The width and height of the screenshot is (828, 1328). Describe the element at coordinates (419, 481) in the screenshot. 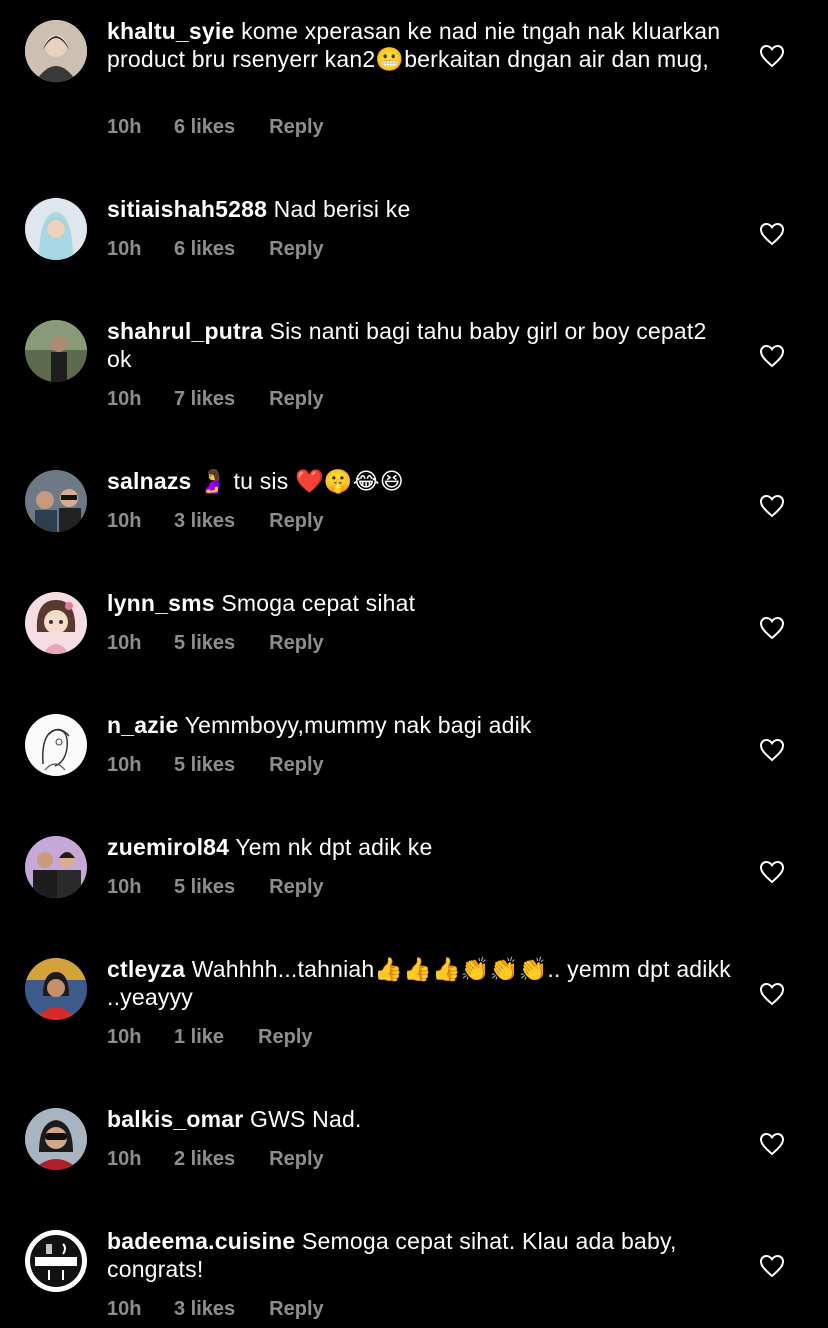

I see `comment-text: salnazs 🤰 tu sis ❤️🤫😂😆` at that location.